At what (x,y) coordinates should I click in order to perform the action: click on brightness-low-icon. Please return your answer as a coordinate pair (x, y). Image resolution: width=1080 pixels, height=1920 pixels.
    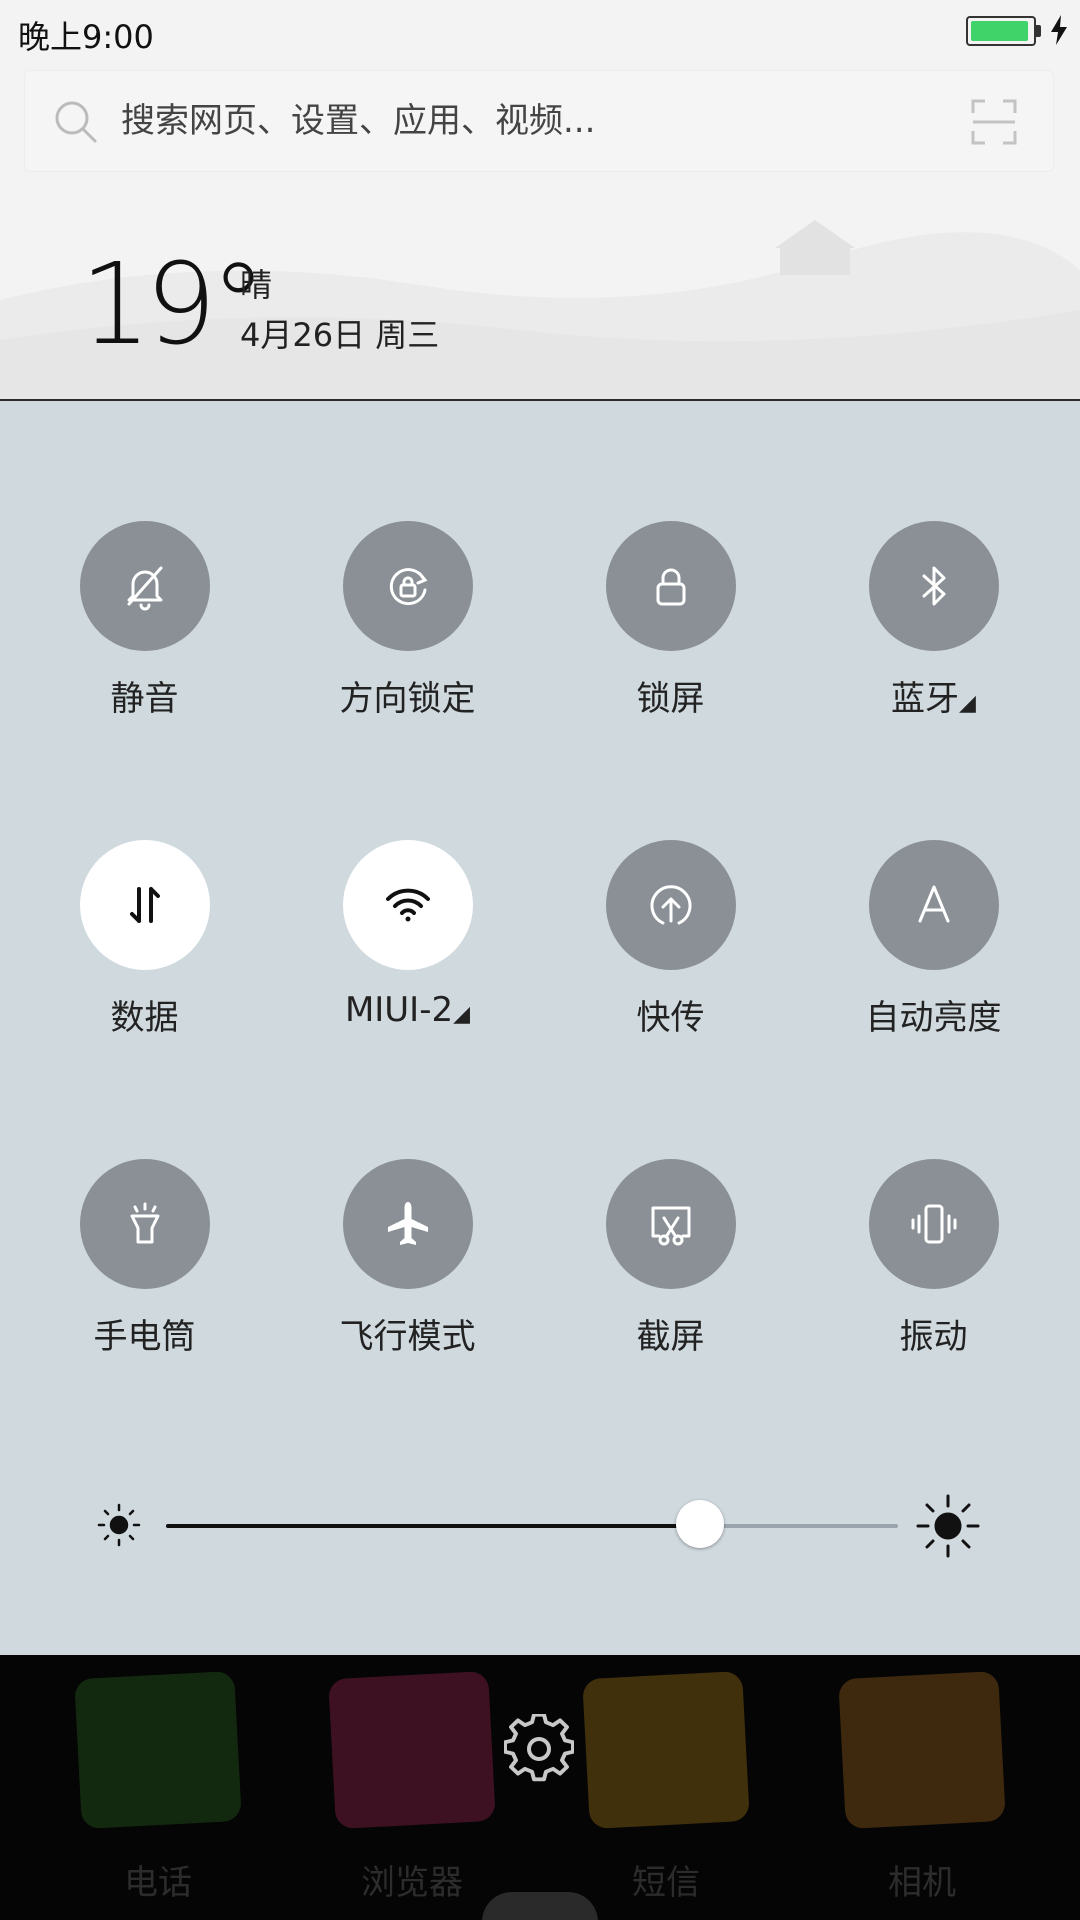
    Looking at the image, I should click on (119, 1525).